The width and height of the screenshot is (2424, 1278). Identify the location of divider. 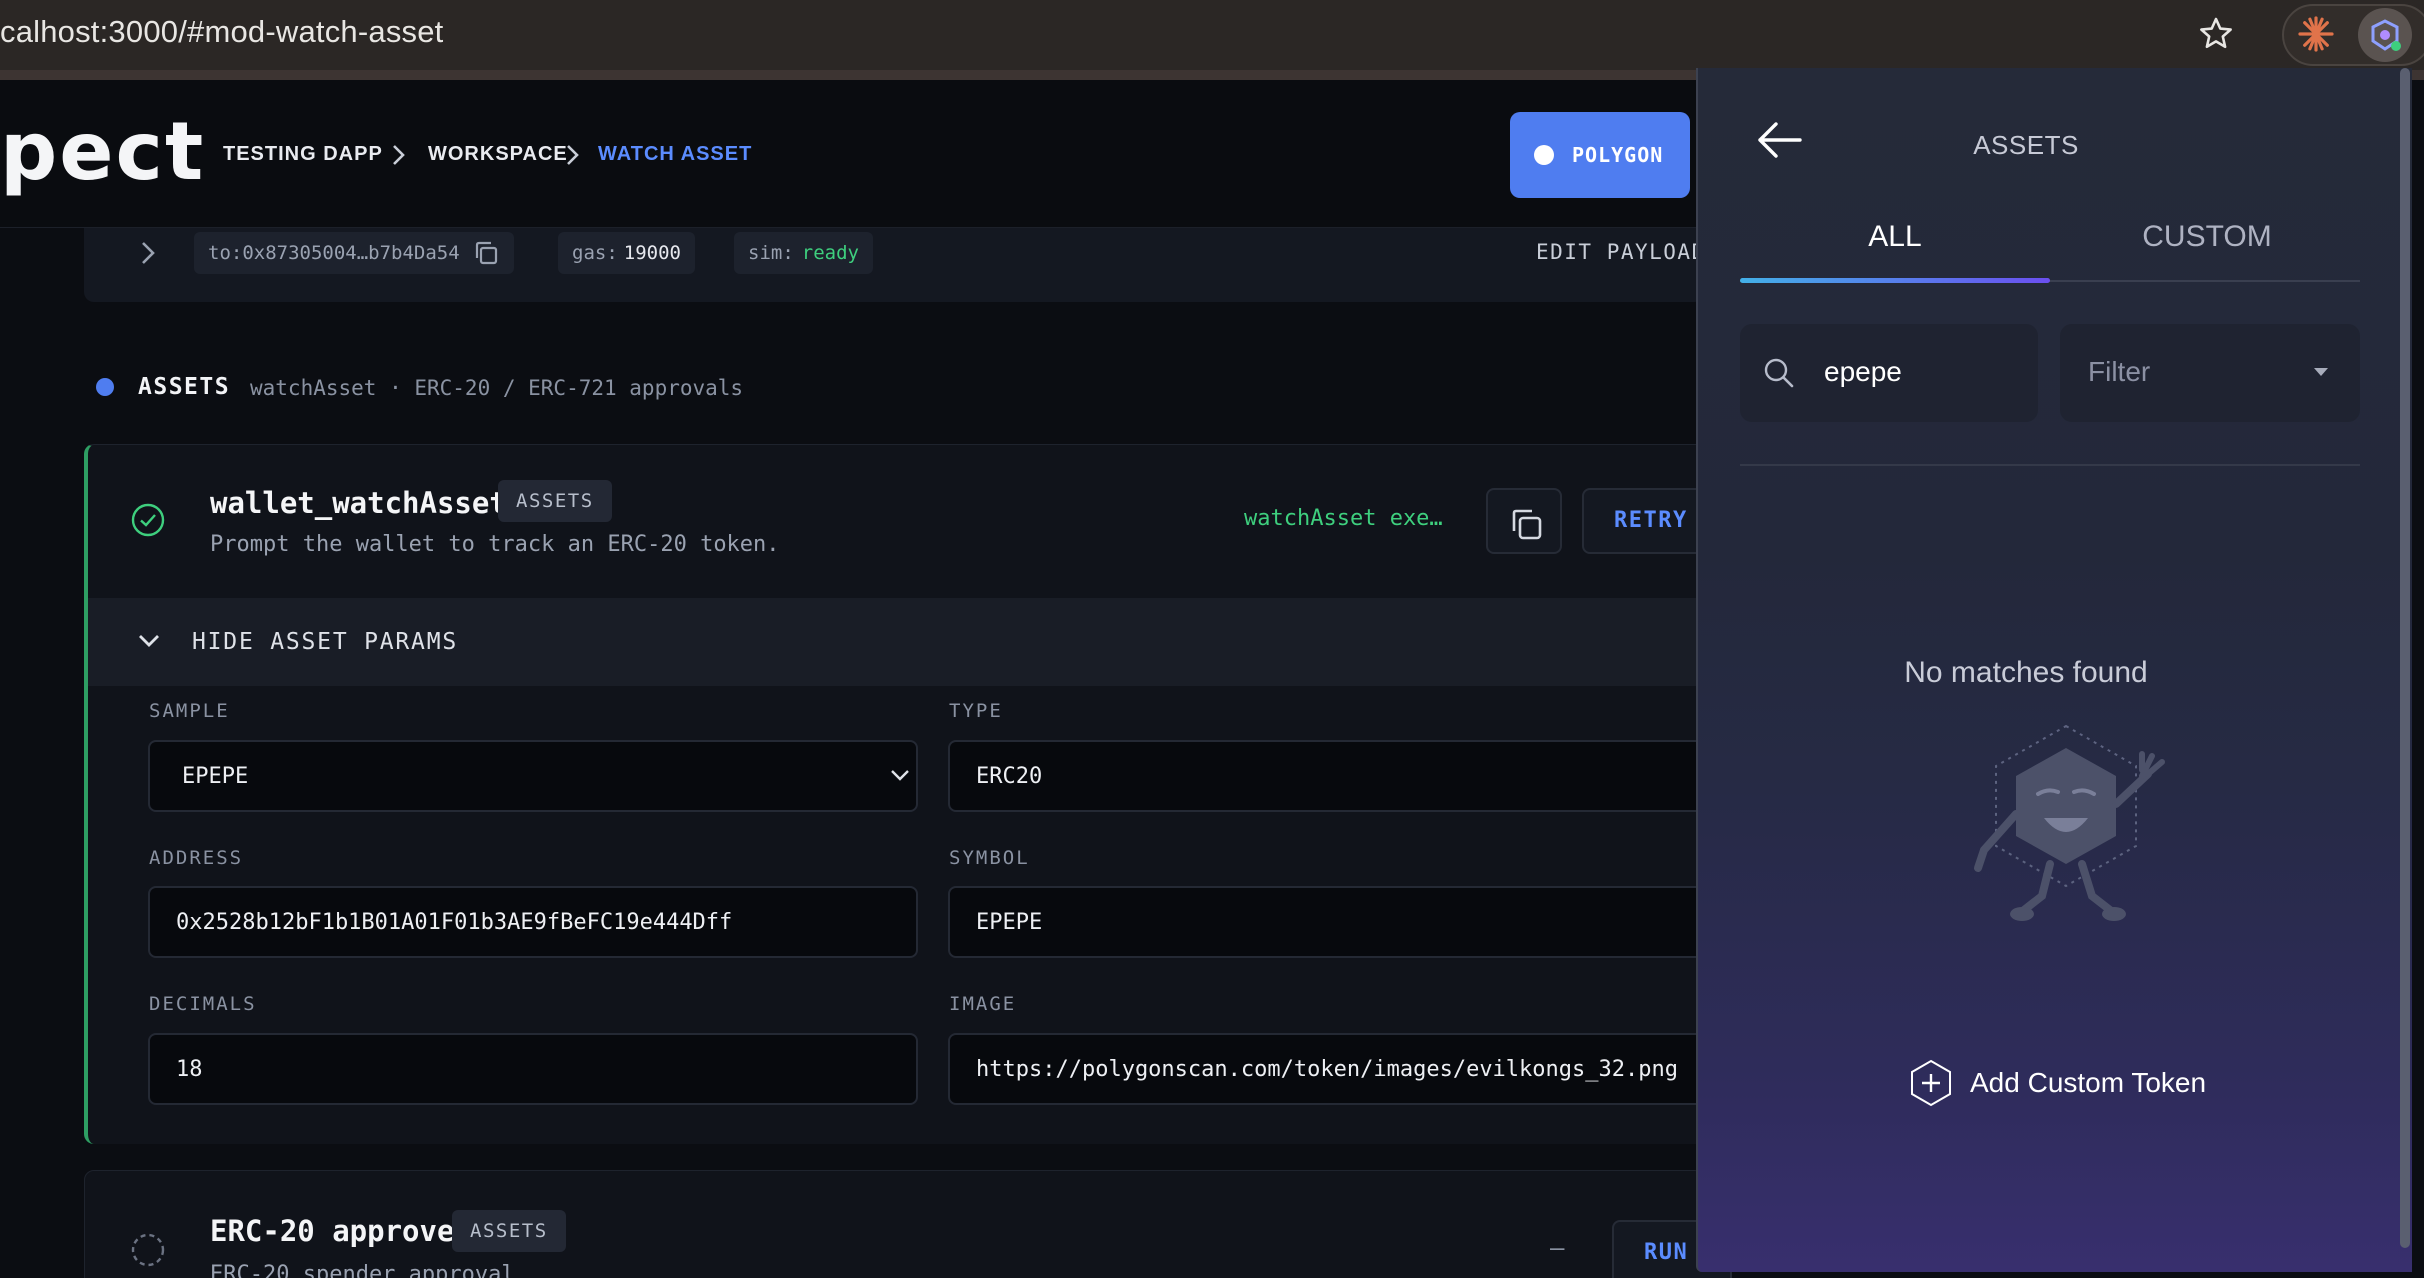
(2050, 465).